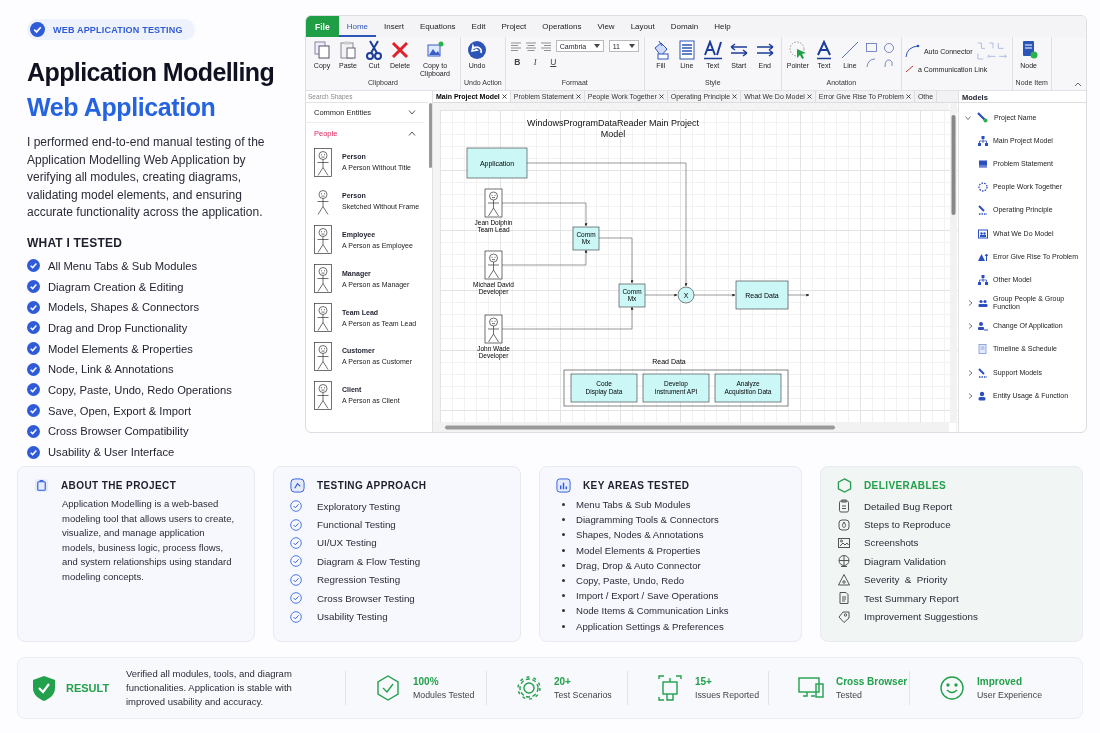  What do you see at coordinates (844, 616) in the screenshot?
I see `tag-icon` at bounding box center [844, 616].